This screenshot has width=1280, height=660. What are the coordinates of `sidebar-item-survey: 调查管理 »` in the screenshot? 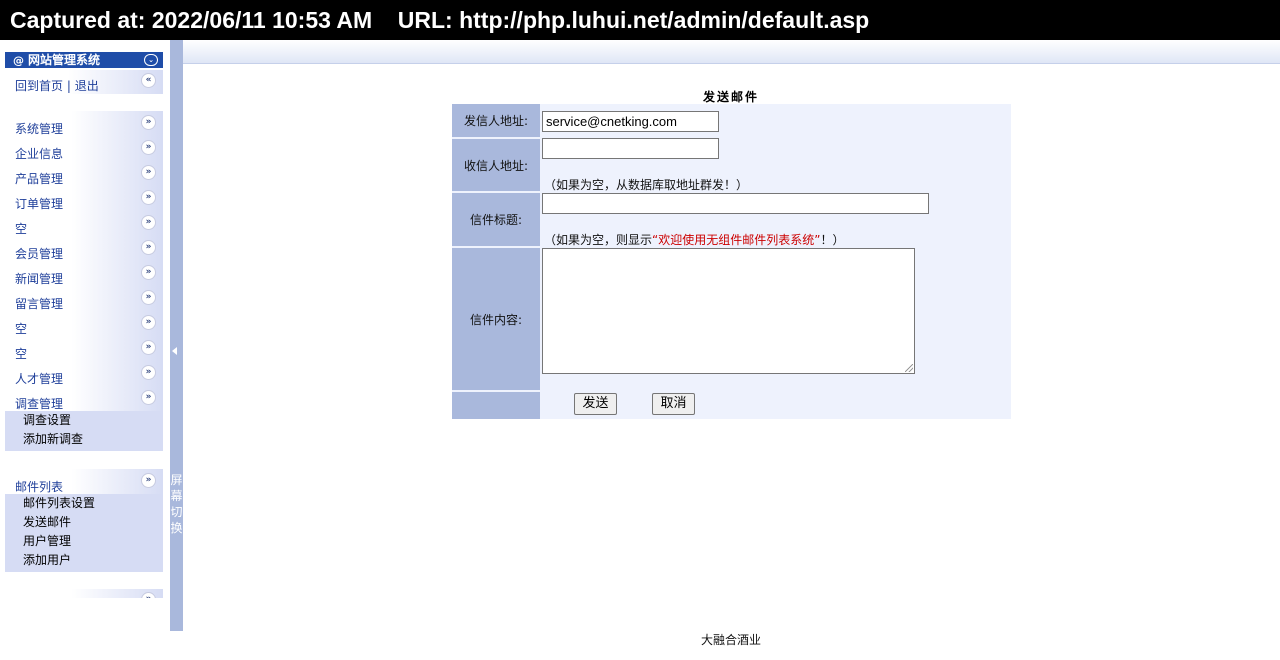 It's located at (84, 398).